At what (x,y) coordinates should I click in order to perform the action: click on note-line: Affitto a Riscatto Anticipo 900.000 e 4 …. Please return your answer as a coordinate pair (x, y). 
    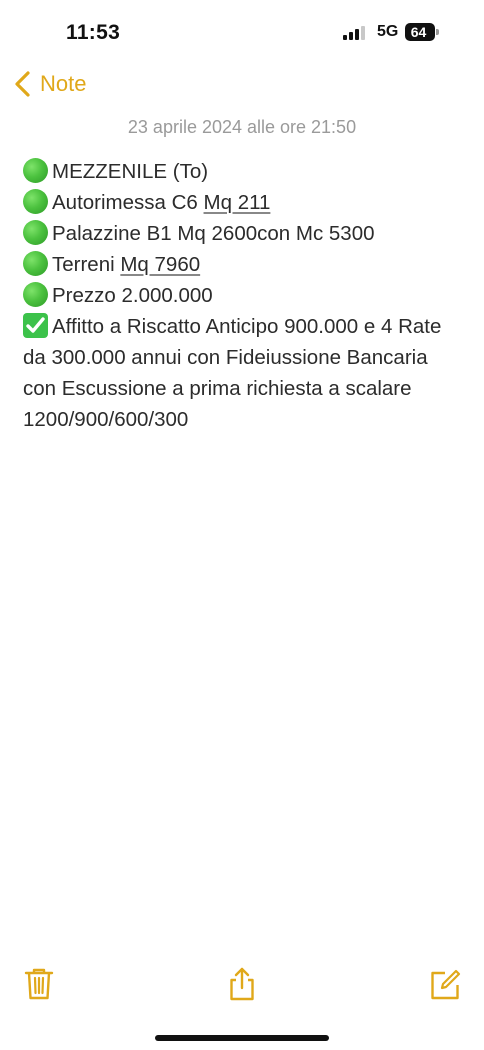
    Looking at the image, I should click on (243, 373).